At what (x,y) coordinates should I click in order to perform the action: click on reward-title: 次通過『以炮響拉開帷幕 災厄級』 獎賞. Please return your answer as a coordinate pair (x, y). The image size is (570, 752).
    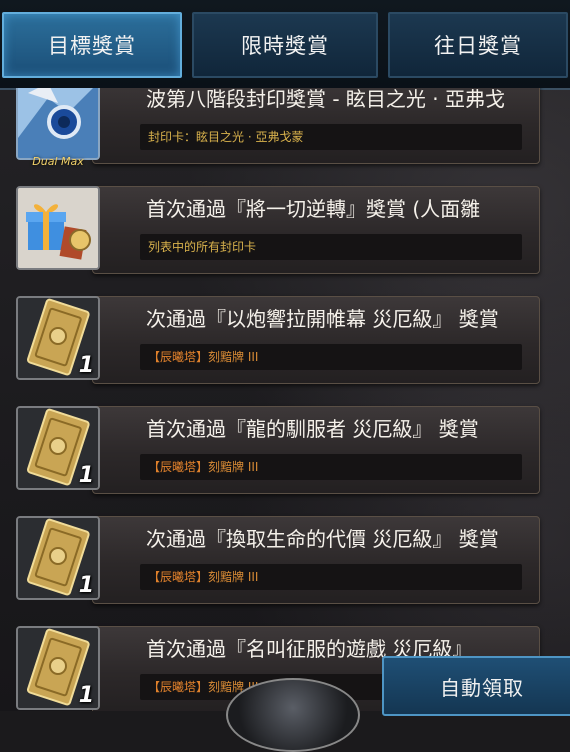
    Looking at the image, I should click on (322, 319).